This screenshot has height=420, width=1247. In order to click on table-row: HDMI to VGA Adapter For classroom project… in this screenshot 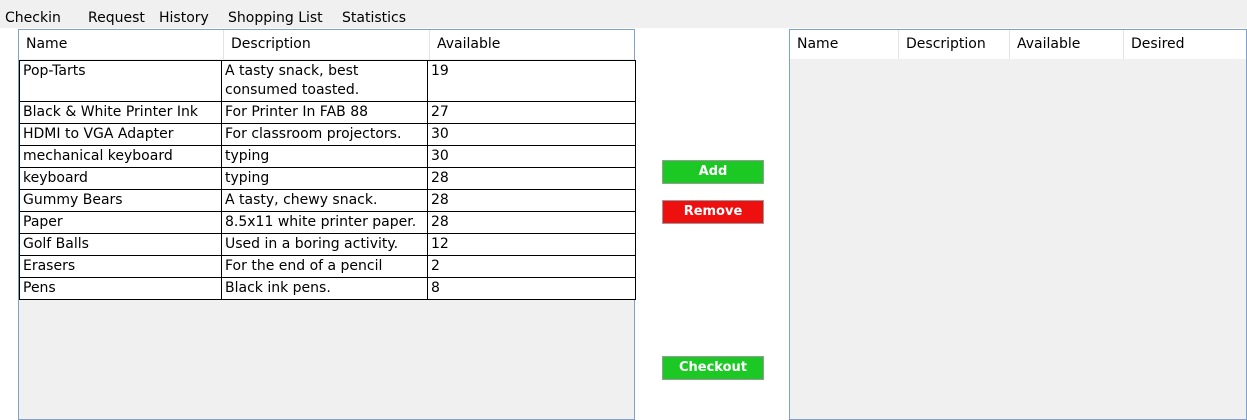, I will do `click(327, 134)`.